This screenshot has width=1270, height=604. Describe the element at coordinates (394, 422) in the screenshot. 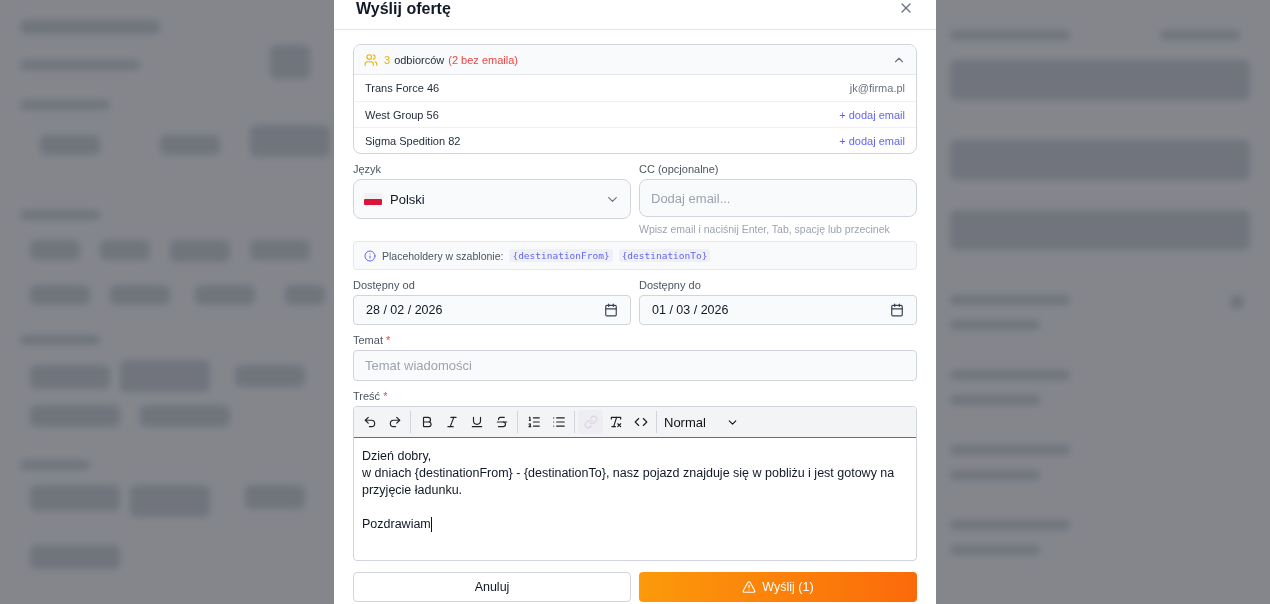

I see `redo-icon` at that location.